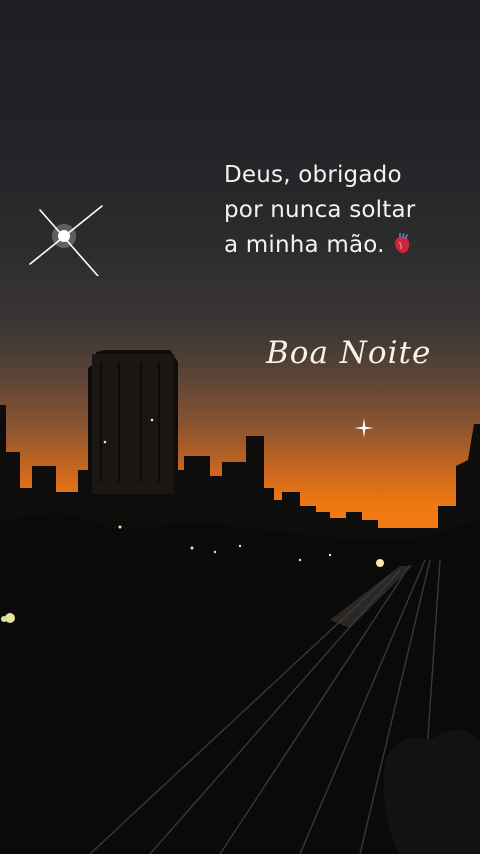 The width and height of the screenshot is (480, 854). What do you see at coordinates (313, 175) in the screenshot?
I see `quote-line: Deus, obrigado` at bounding box center [313, 175].